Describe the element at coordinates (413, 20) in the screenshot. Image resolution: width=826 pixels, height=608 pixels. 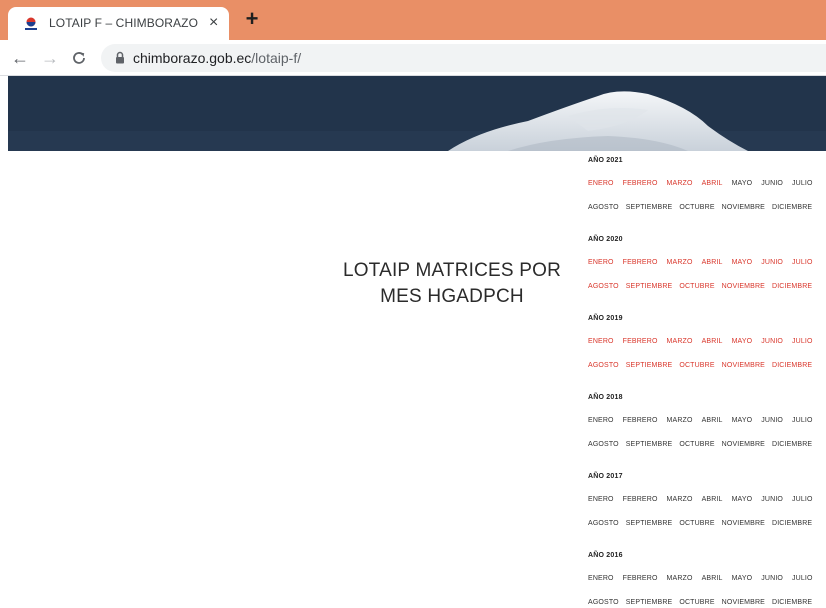
I see `browser-tab-strip: LOTAIP F – CHIMBORAZO × +` at that location.